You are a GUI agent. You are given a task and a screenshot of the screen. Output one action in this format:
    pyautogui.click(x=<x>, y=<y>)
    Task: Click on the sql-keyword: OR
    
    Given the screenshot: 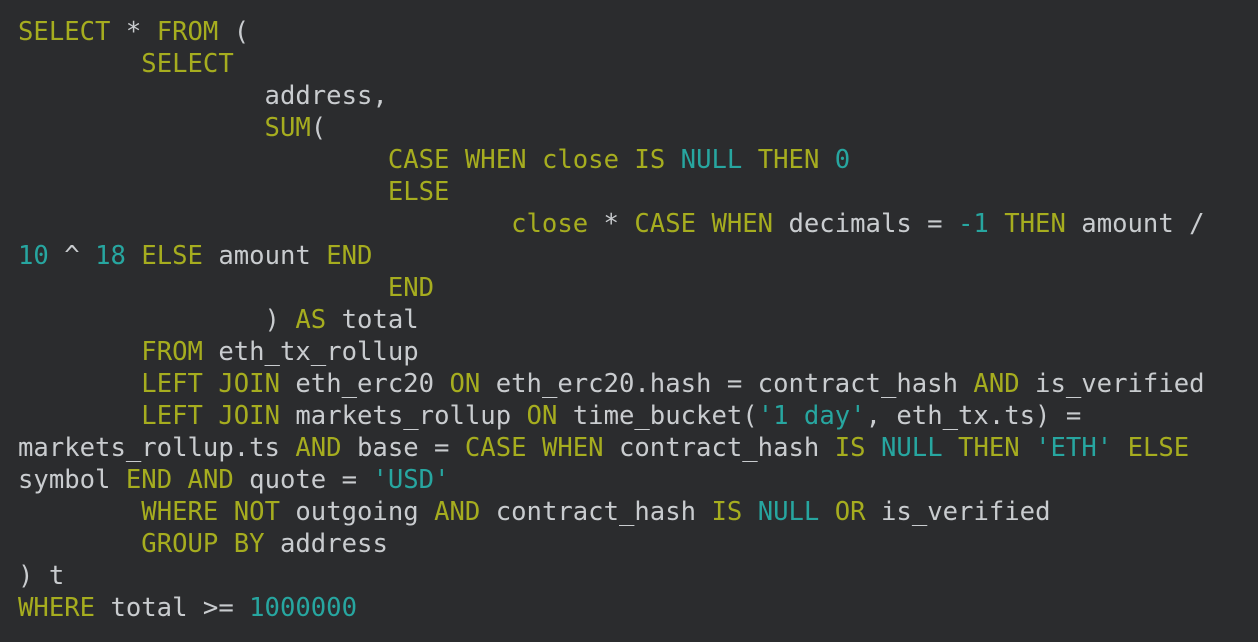 What is the action you would take?
    pyautogui.click(x=850, y=512)
    